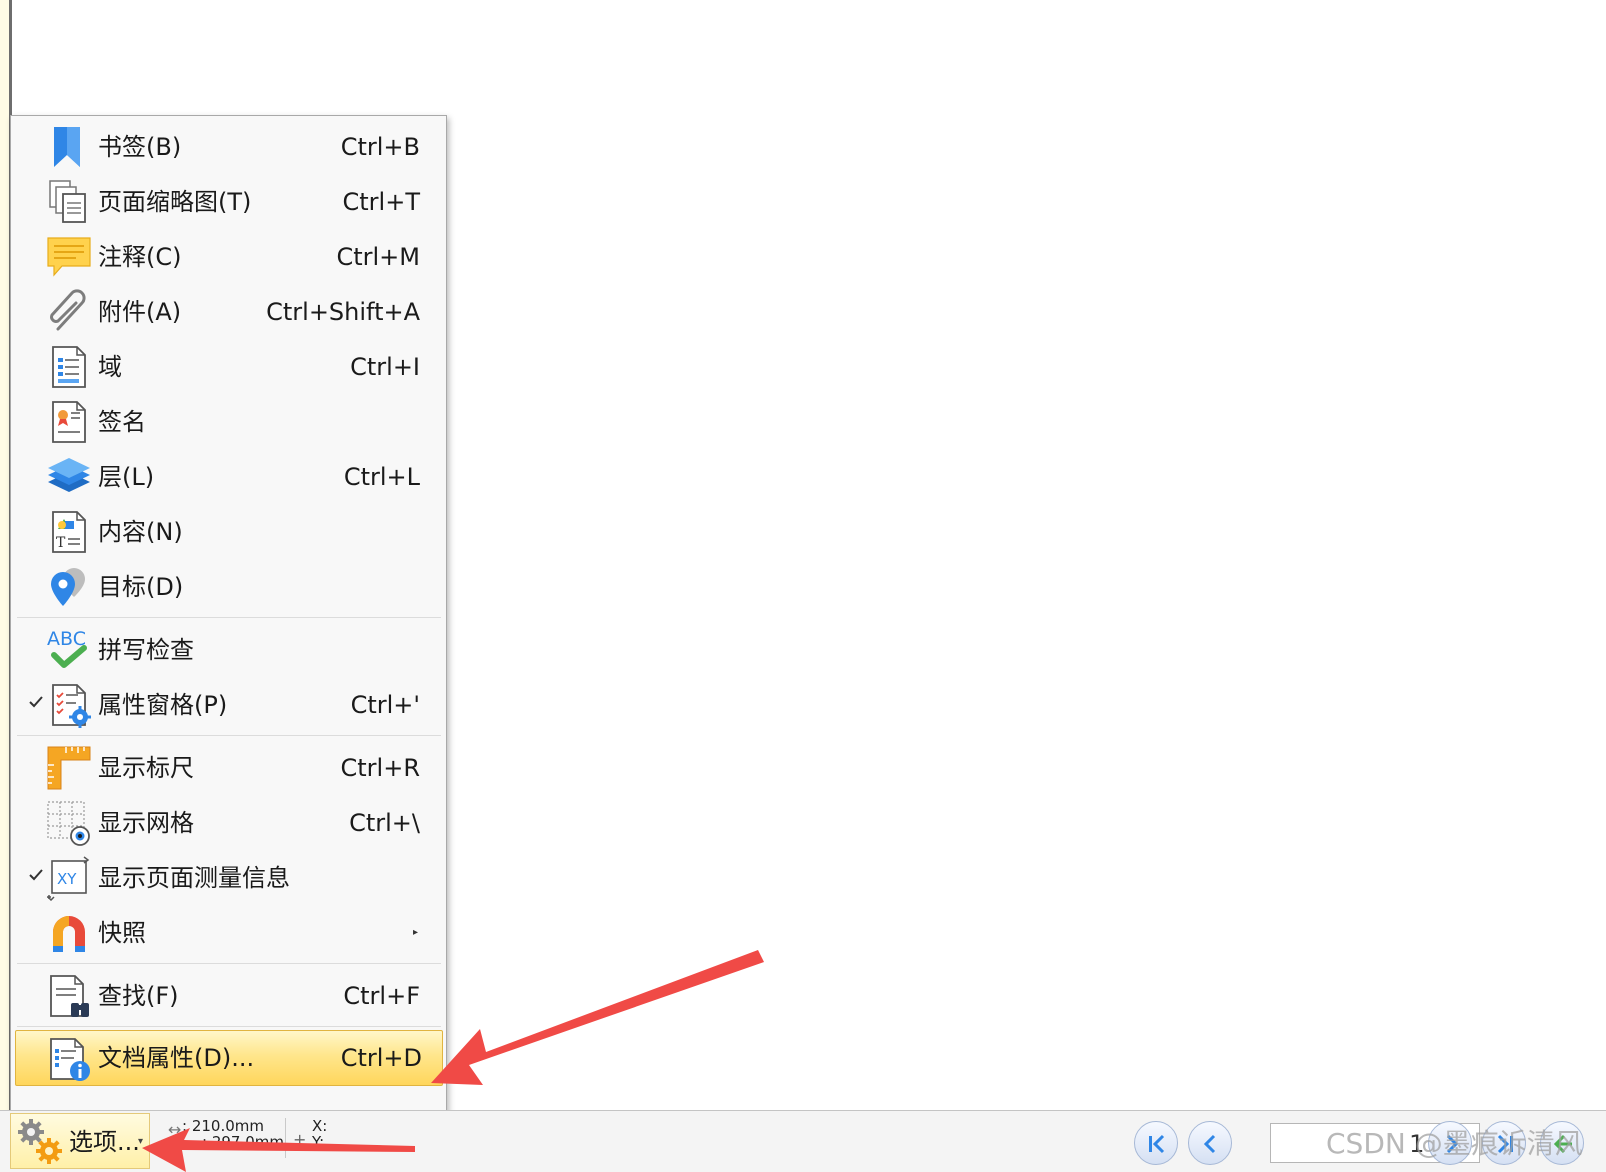 Image resolution: width=1606 pixels, height=1172 pixels. Describe the element at coordinates (243, 1142) in the screenshot. I see `page-height-value: : 297.0mm` at that location.